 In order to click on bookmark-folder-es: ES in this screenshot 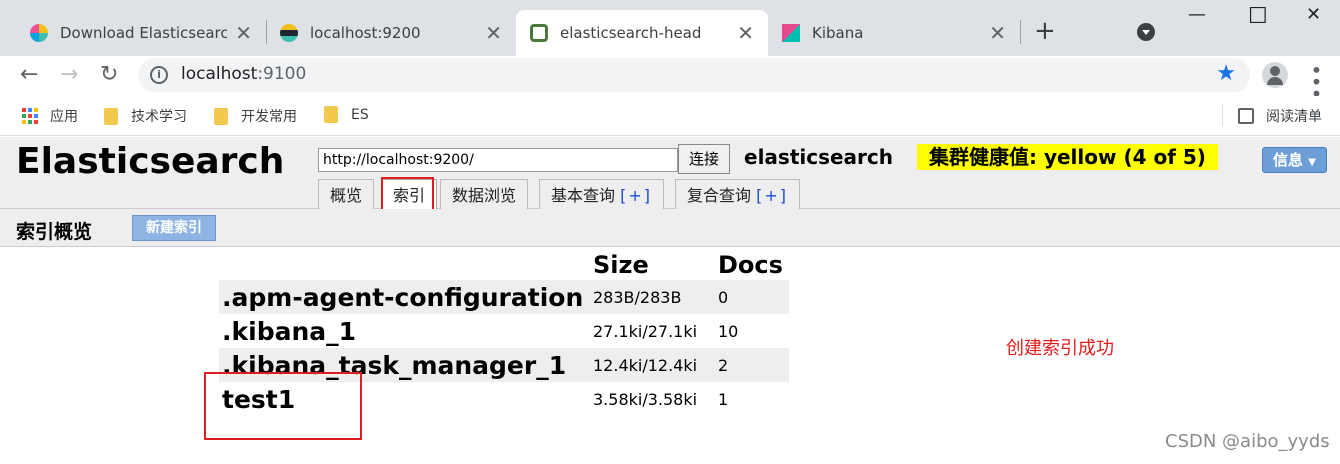, I will do `click(346, 114)`.